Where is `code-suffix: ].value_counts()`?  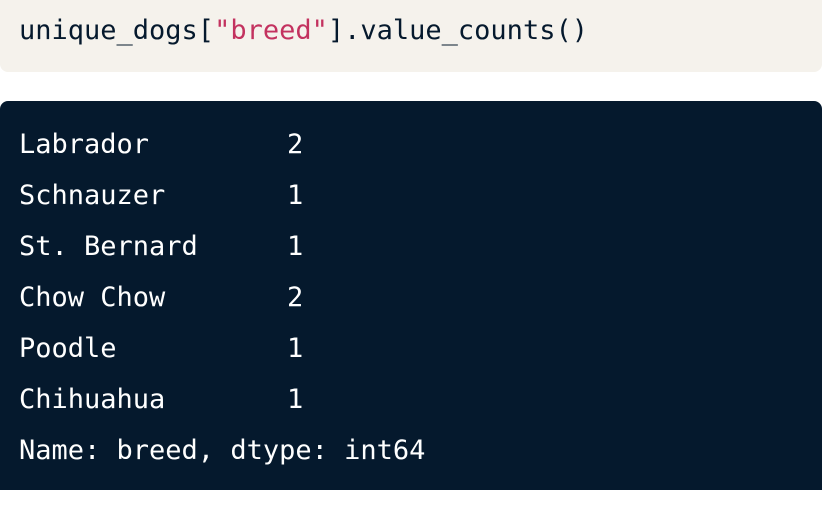
code-suffix: ].value_counts() is located at coordinates (457, 30).